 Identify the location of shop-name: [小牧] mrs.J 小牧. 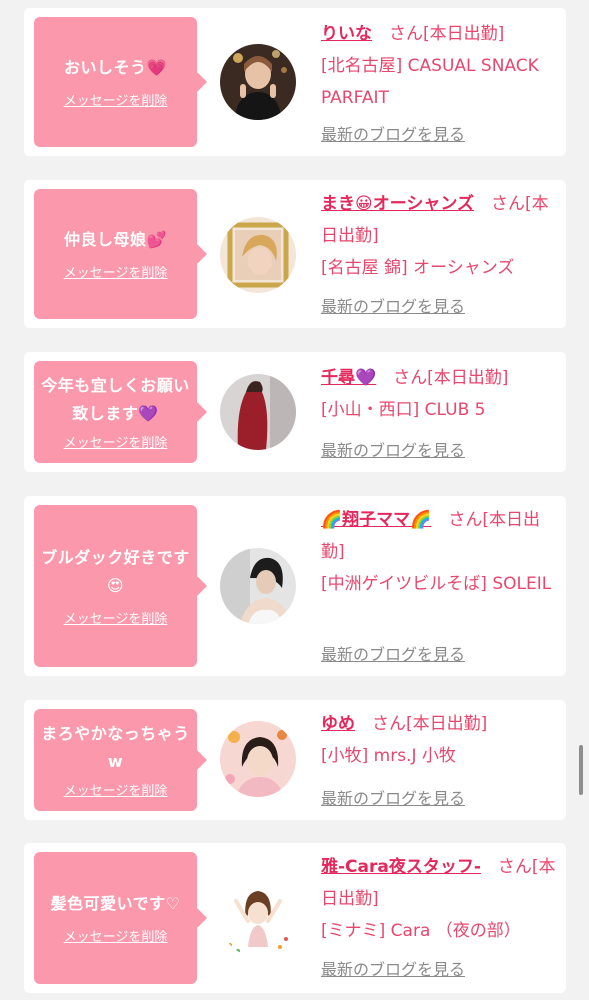
(388, 756).